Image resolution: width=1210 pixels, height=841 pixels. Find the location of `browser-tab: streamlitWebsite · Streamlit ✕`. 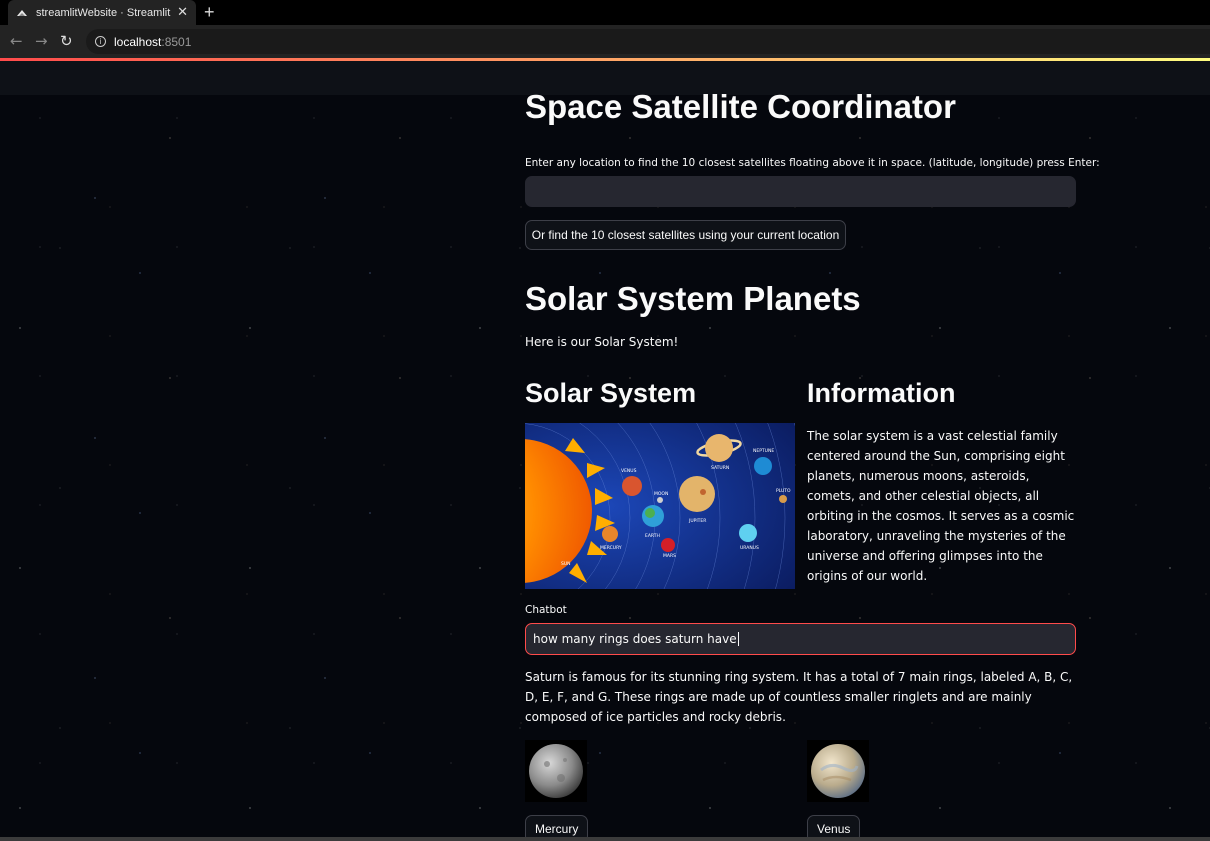

browser-tab: streamlitWebsite · Streamlit ✕ is located at coordinates (102, 12).